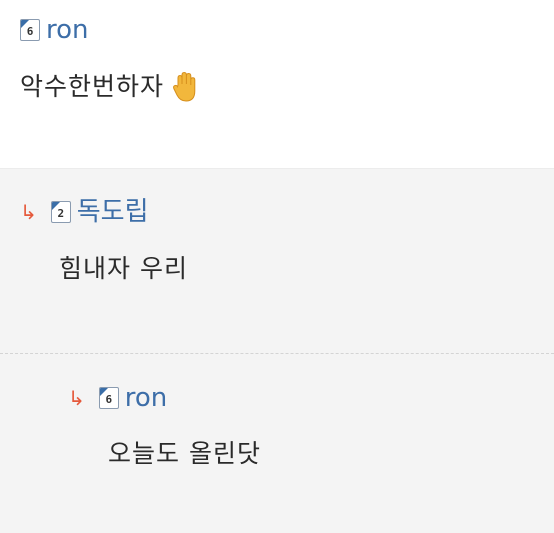  I want to click on comment-author-row: 6 ron, so click(54, 30).